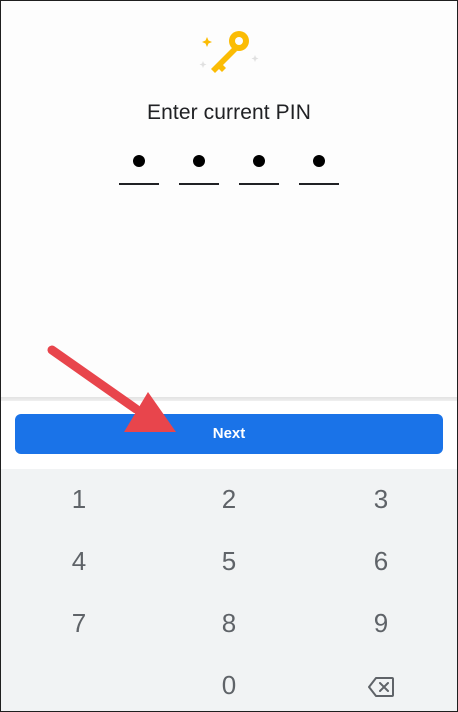  I want to click on keypad-key-1: 1, so click(79, 499).